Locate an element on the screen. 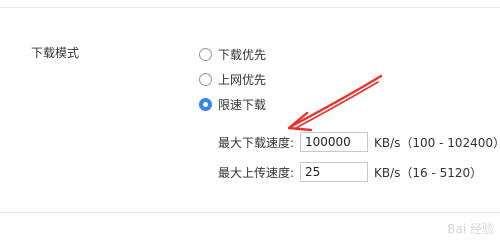 Image resolution: width=500 pixels, height=241 pixels. radio-button-selected is located at coordinates (205, 104).